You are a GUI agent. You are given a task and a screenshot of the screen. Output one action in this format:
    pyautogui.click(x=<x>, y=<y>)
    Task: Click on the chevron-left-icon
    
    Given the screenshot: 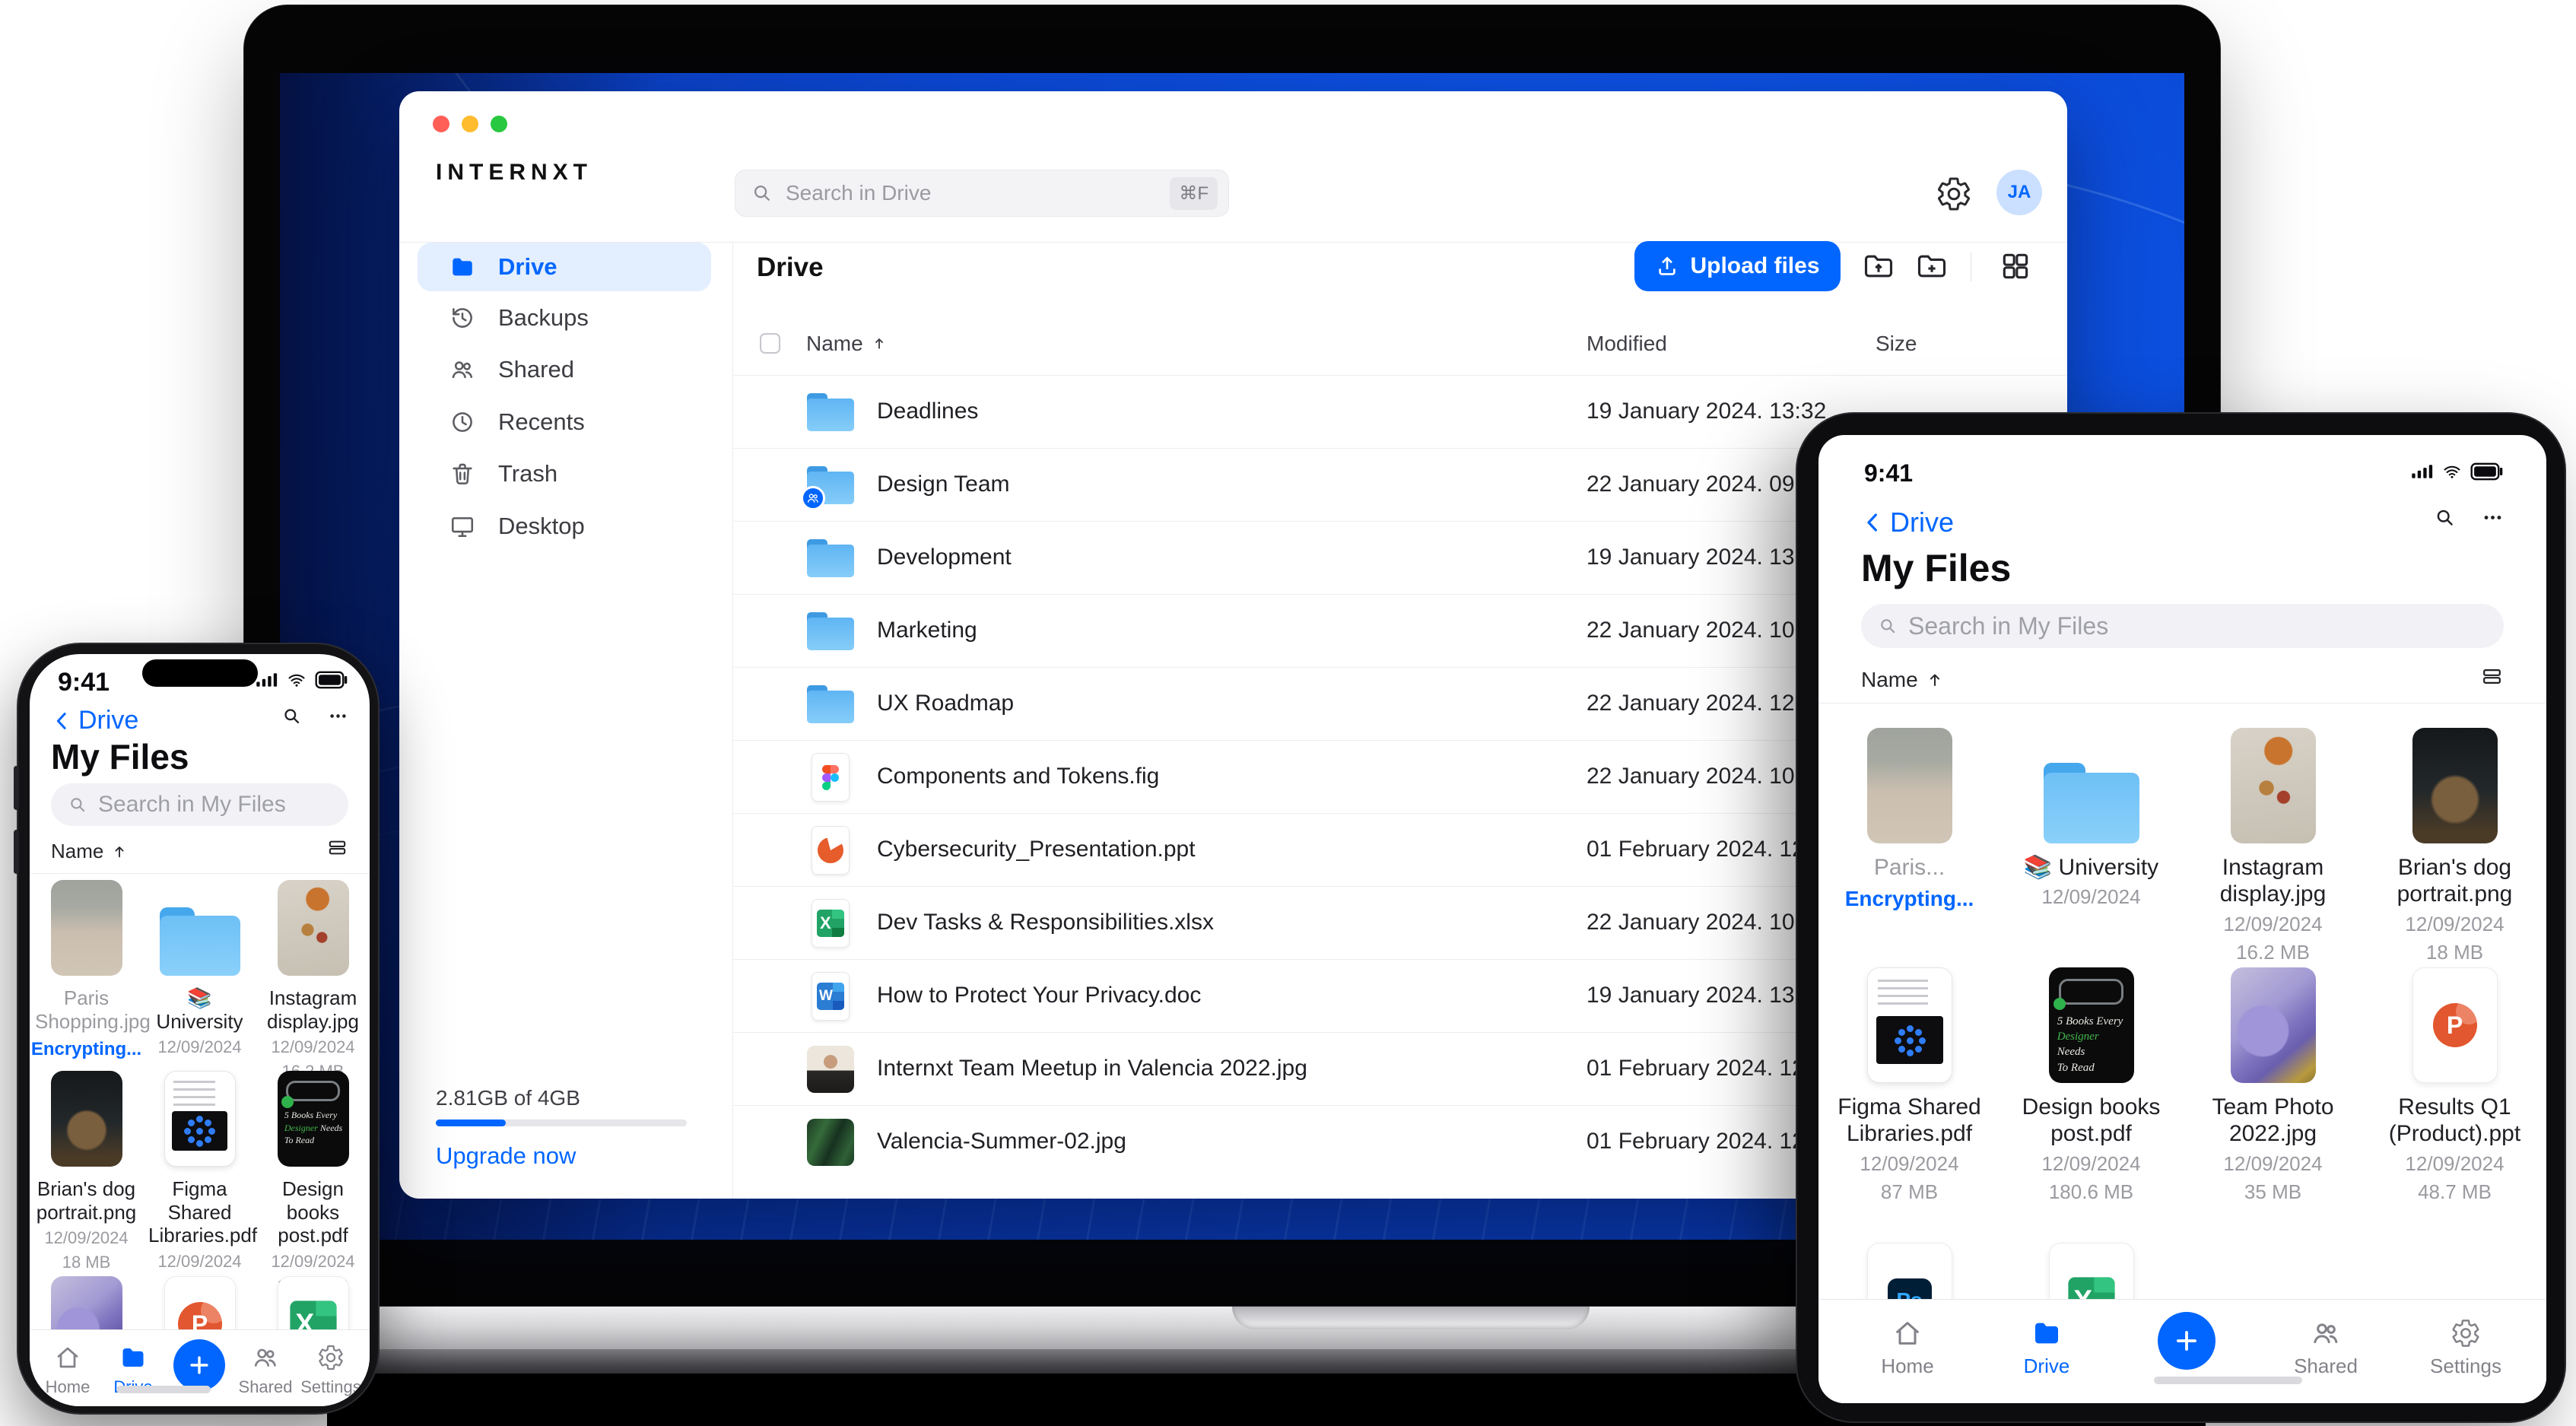 What is the action you would take?
    pyautogui.click(x=62, y=721)
    